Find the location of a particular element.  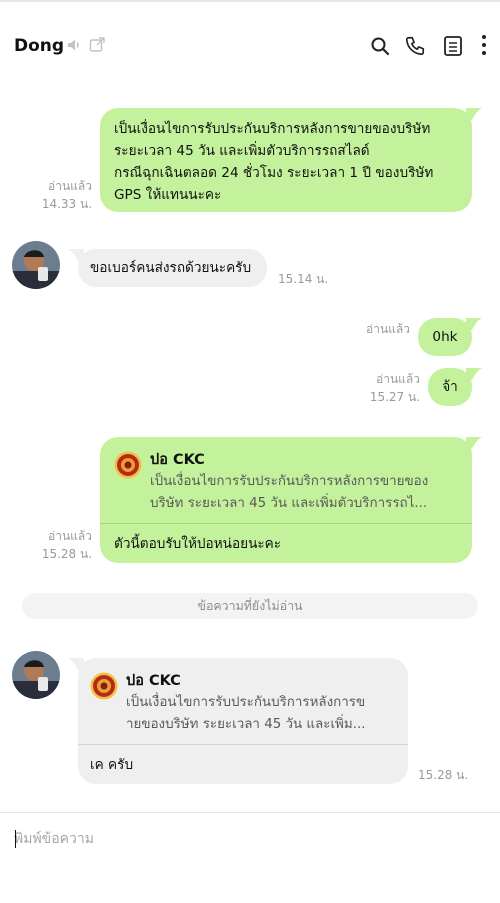

message-text-line: ระยะเวลา 45 วัน และเพิ่มตัวบริการรถสไลด์ is located at coordinates (242, 151).